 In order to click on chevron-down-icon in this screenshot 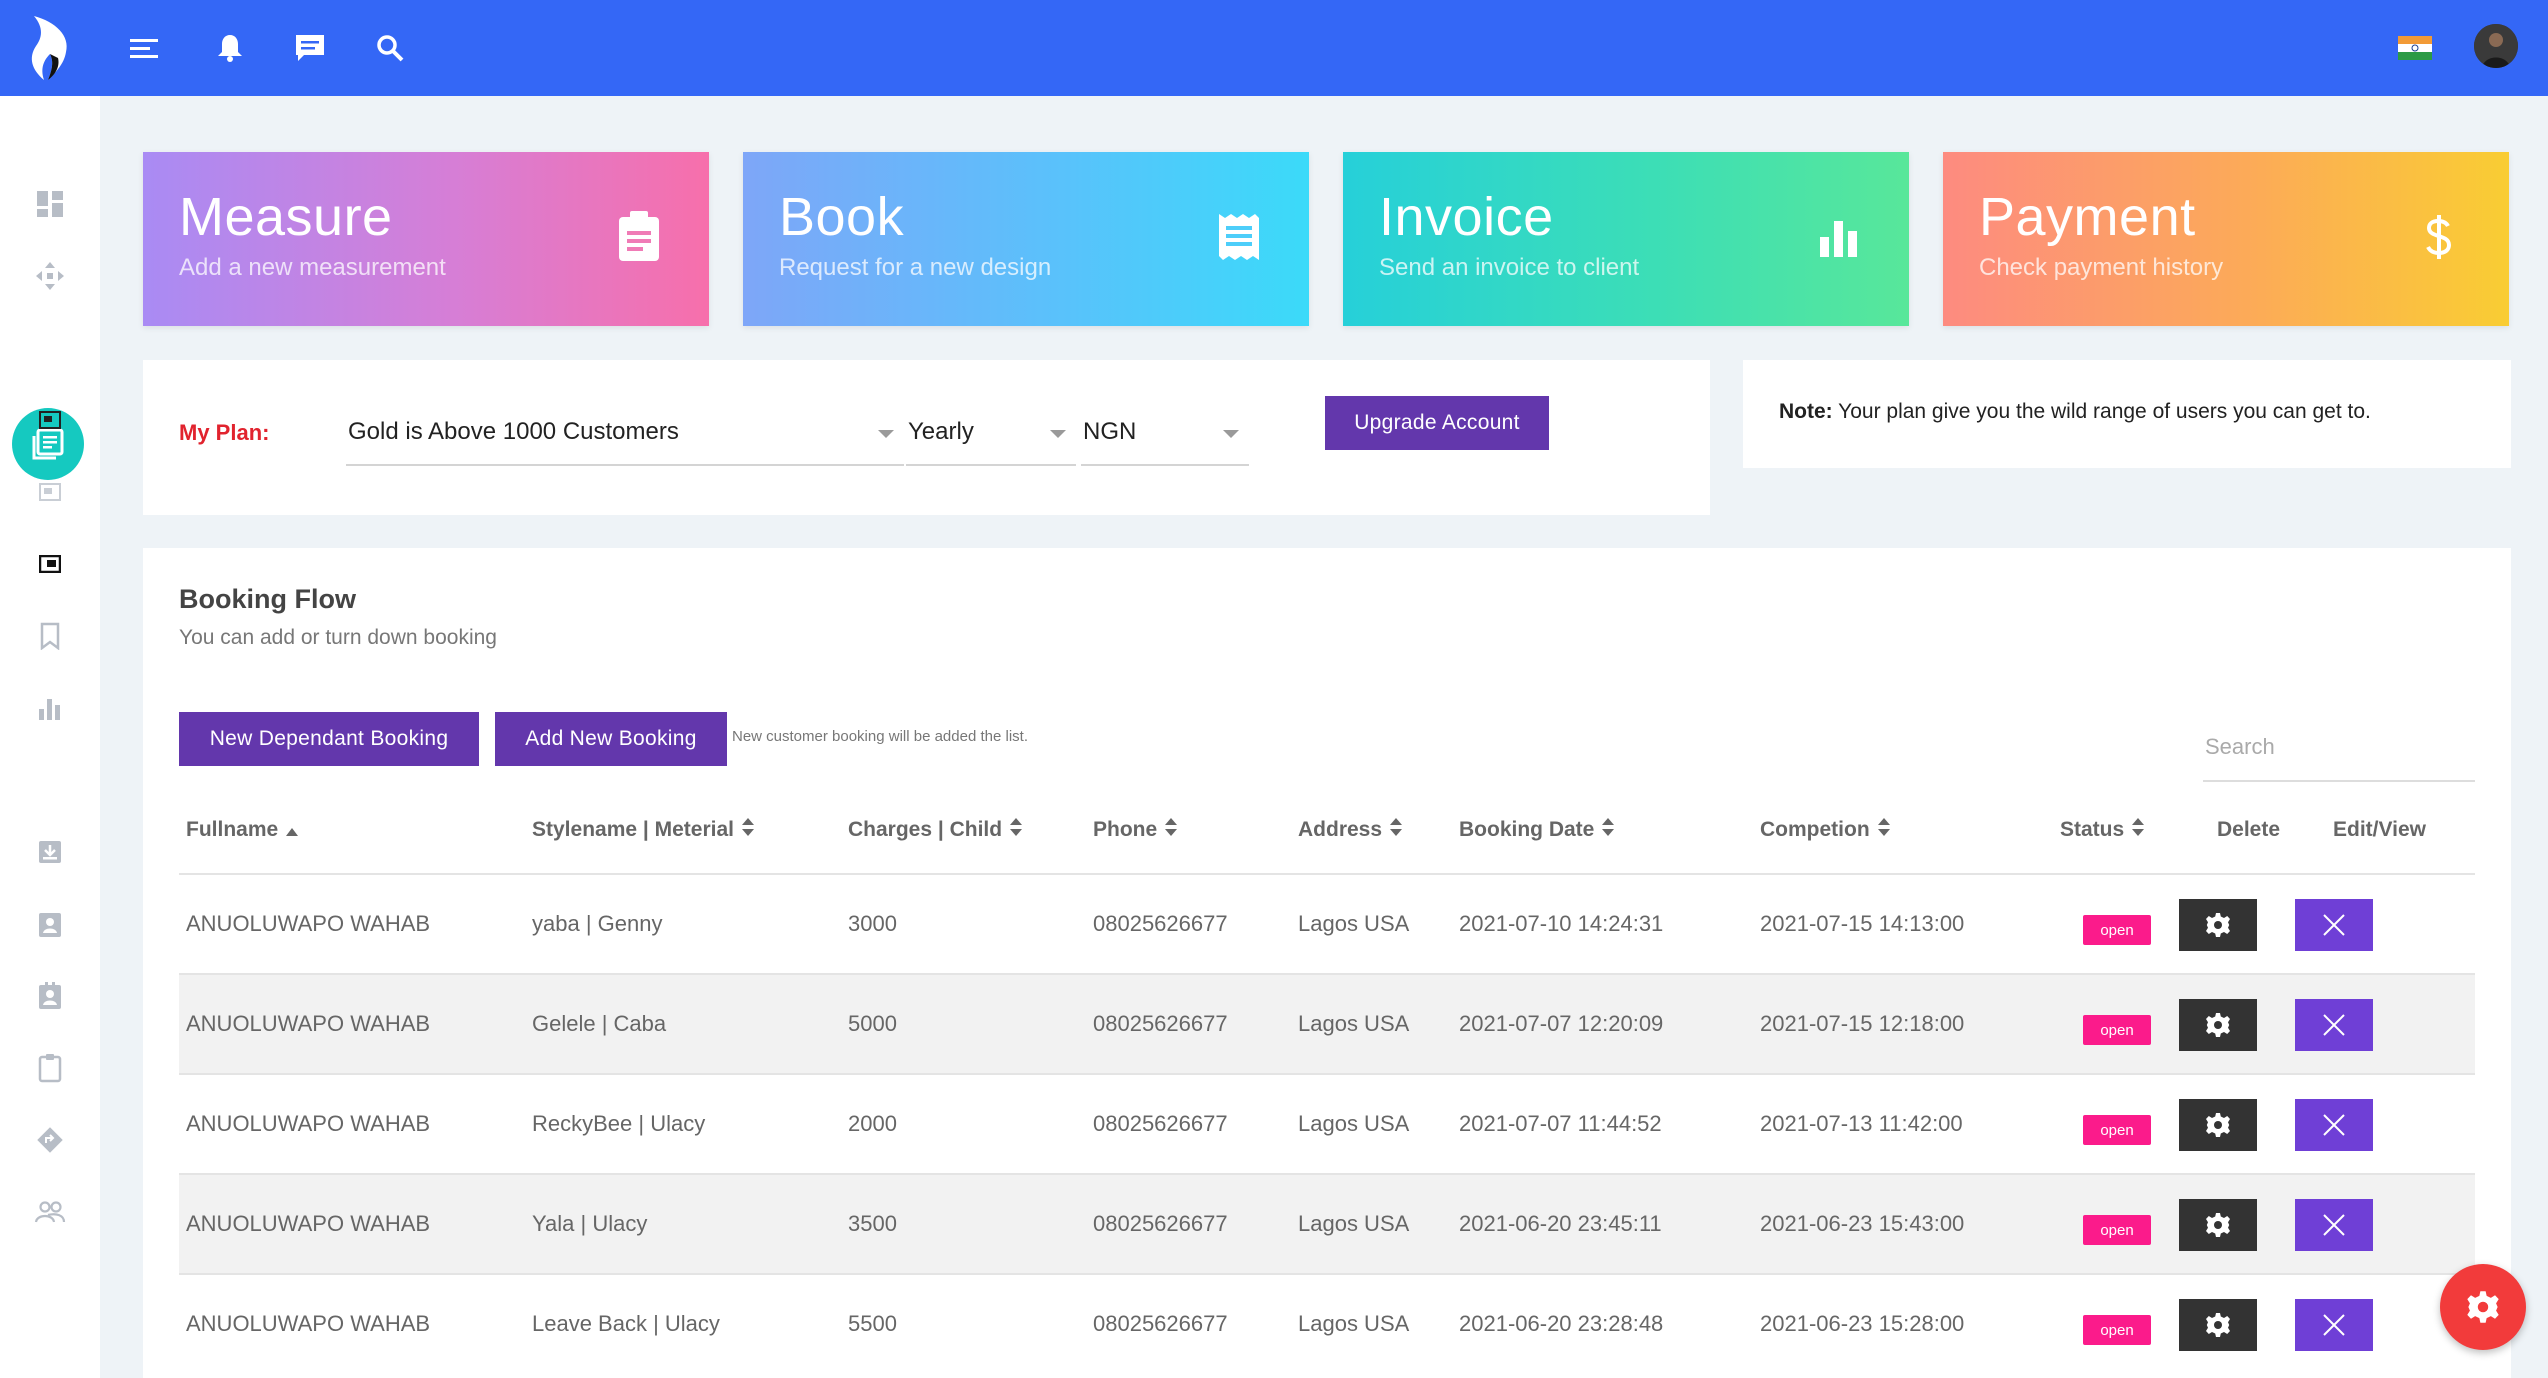, I will do `click(1231, 434)`.